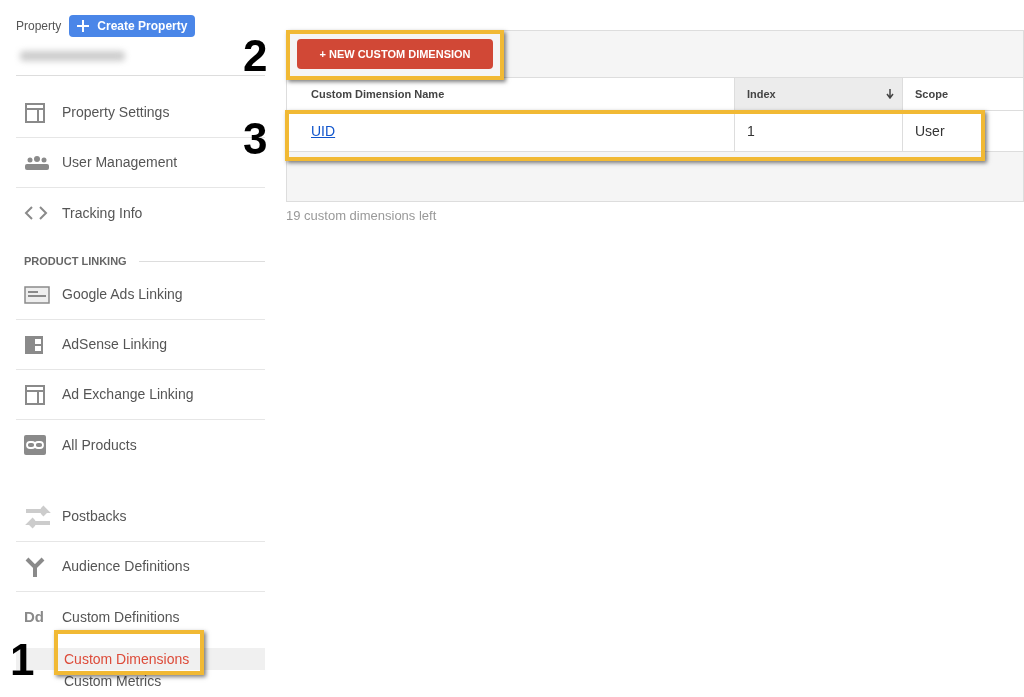 The image size is (1024, 697). I want to click on remaining-count: 19 custom dimensions left, so click(362, 216).